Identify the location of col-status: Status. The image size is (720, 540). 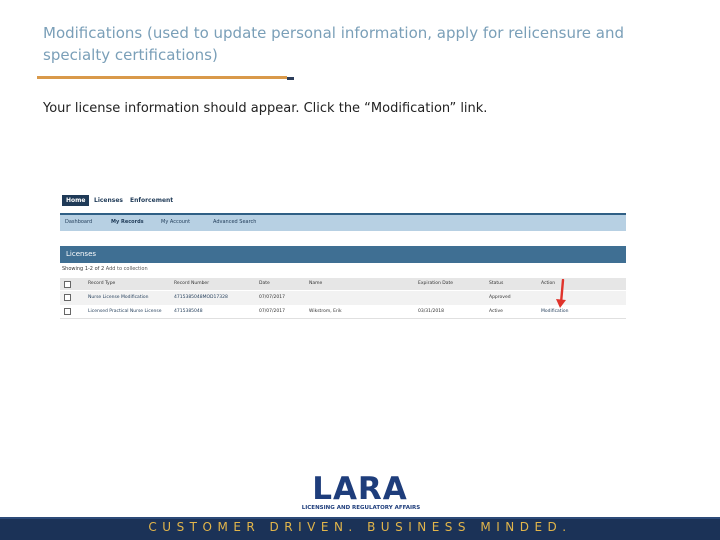
(496, 283).